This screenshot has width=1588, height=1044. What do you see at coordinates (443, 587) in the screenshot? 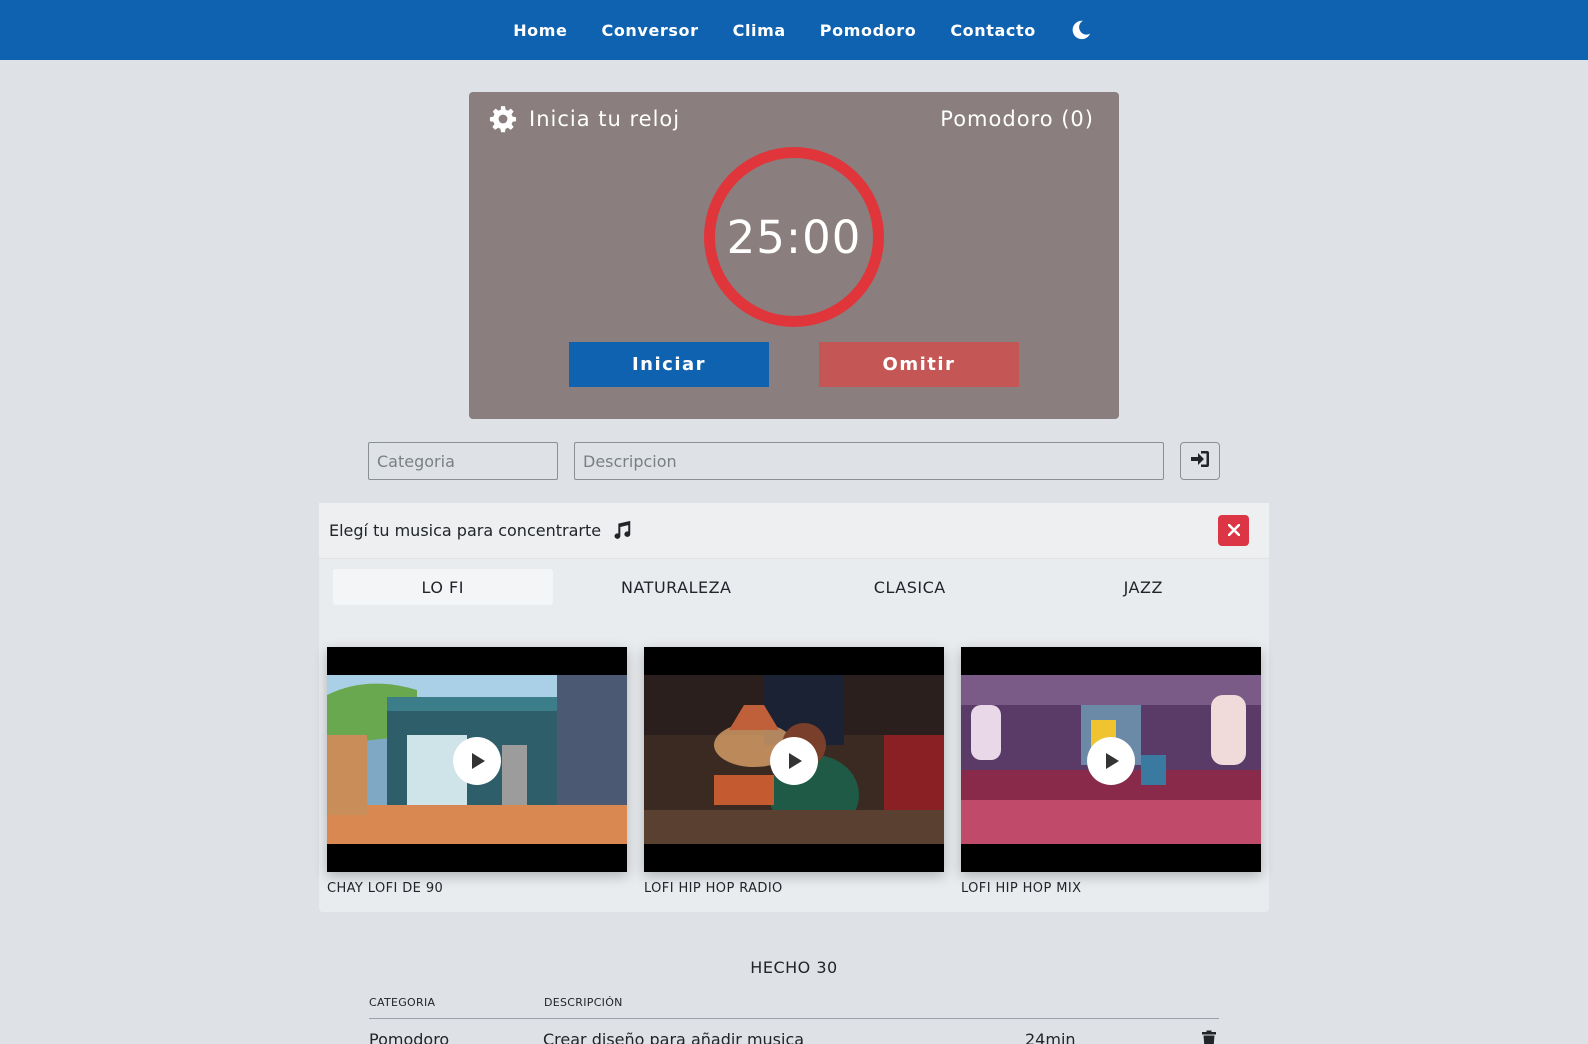
I see `tab-lofi: LO FI` at bounding box center [443, 587].